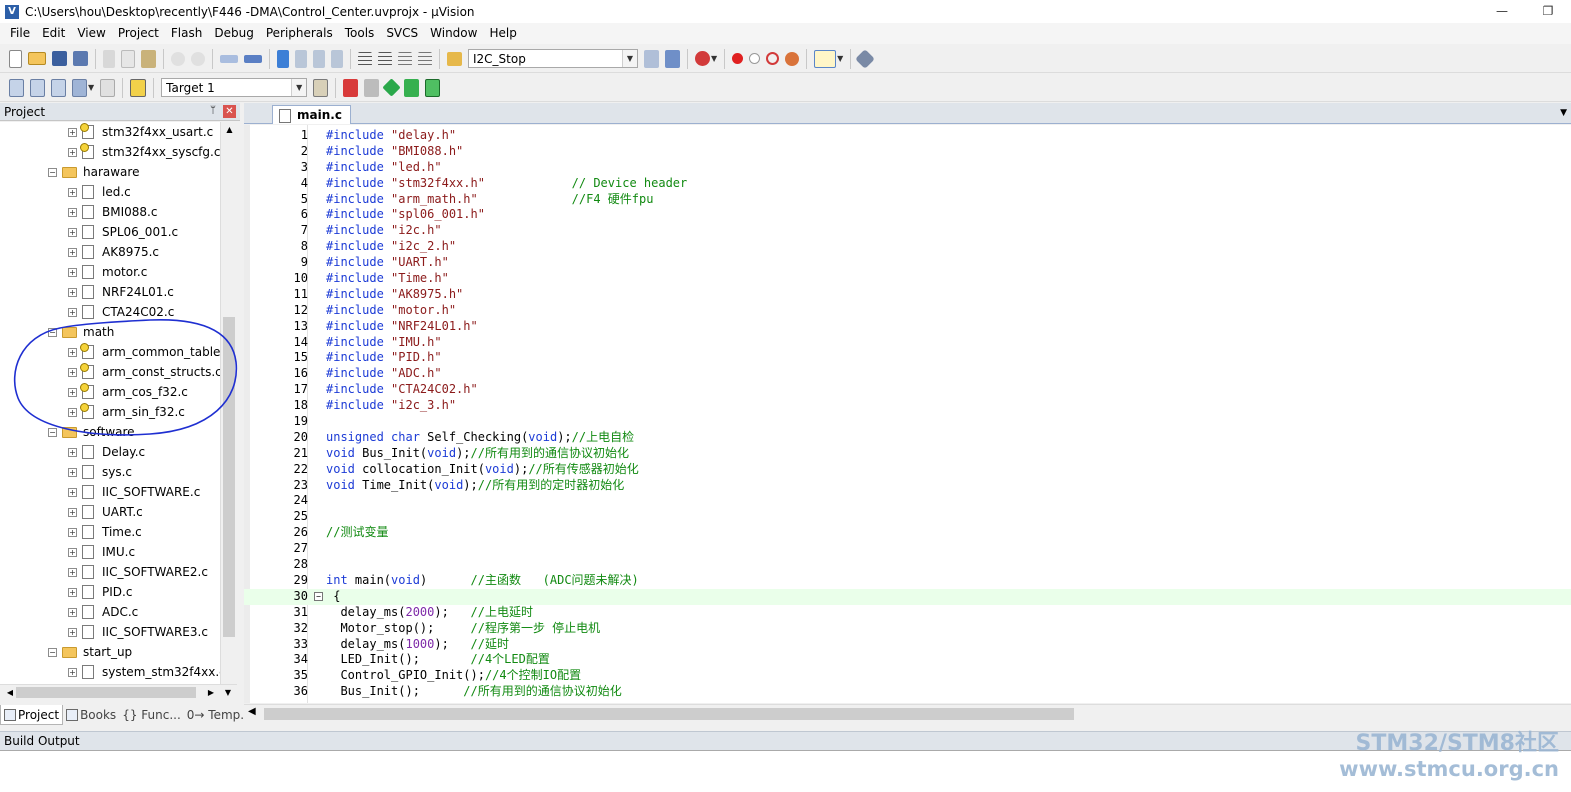 The height and width of the screenshot is (792, 1571). I want to click on project-horizontal-scrollbar: ◀ ▶ ▼, so click(118, 692).